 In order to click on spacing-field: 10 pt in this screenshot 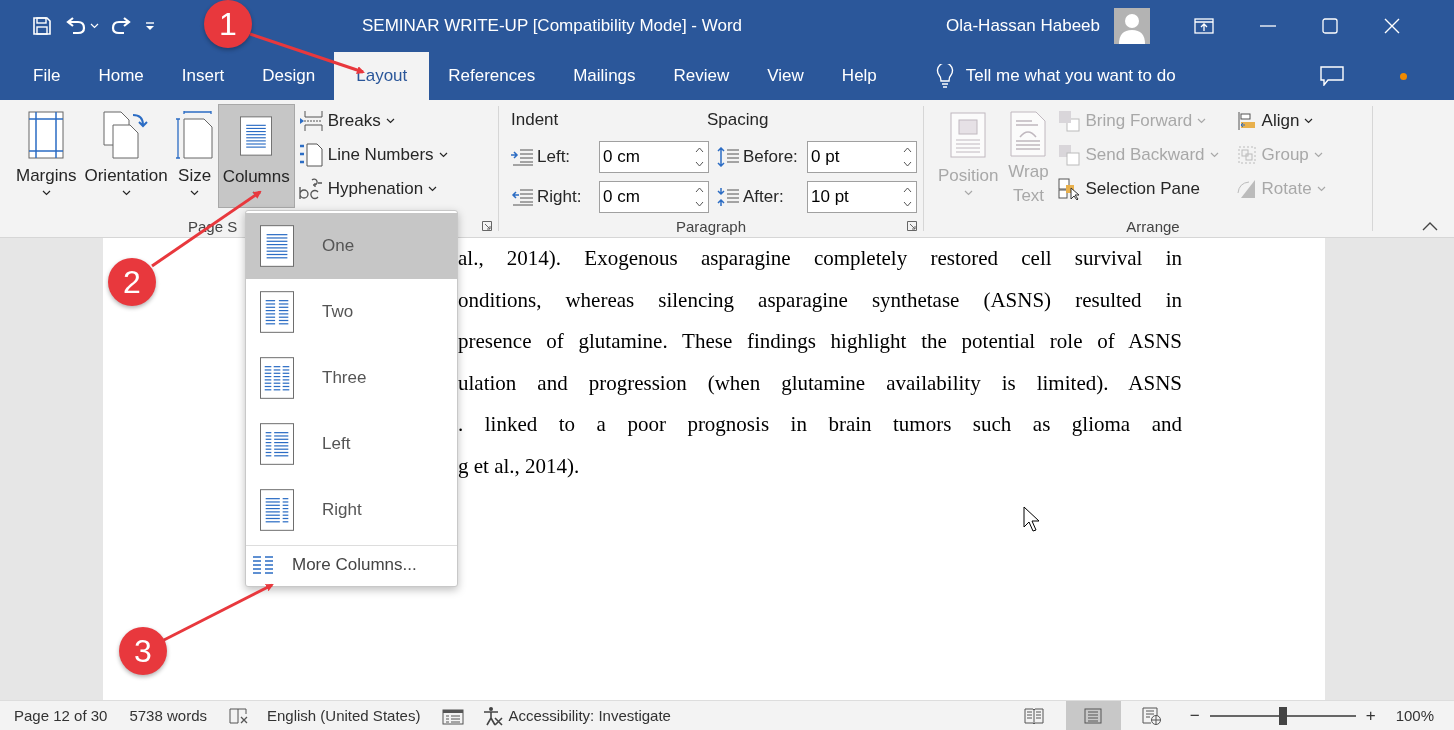, I will do `click(862, 196)`.